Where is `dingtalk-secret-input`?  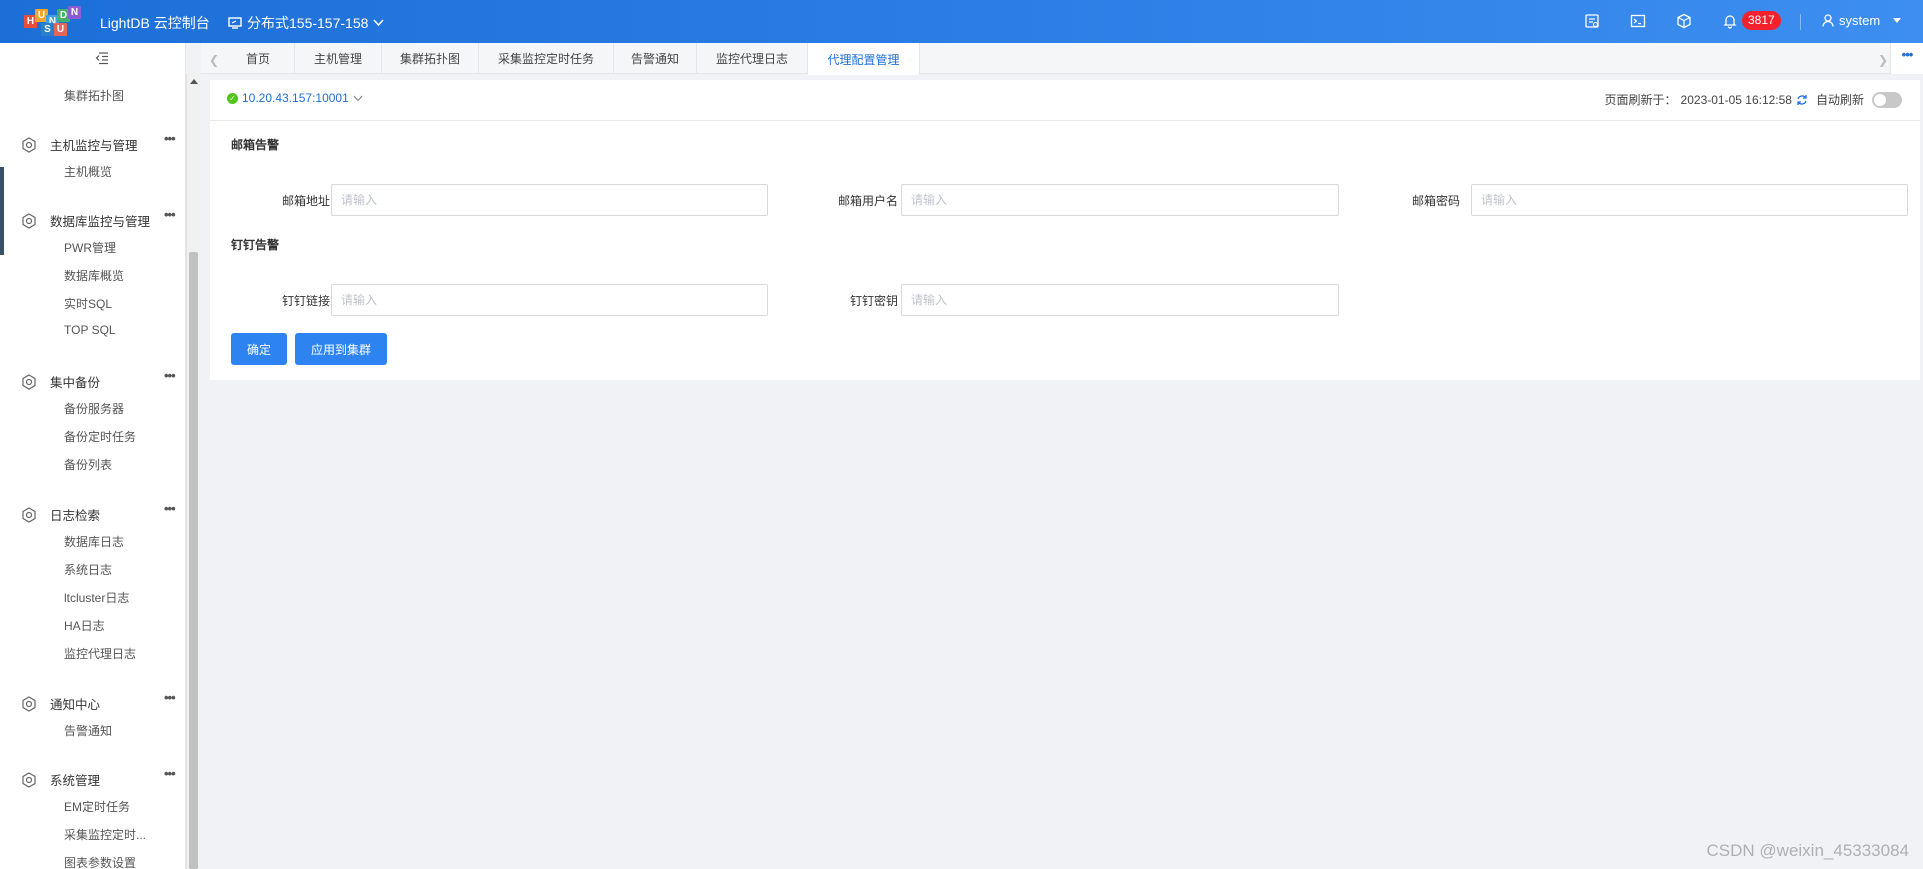
dingtalk-secret-input is located at coordinates (1120, 300).